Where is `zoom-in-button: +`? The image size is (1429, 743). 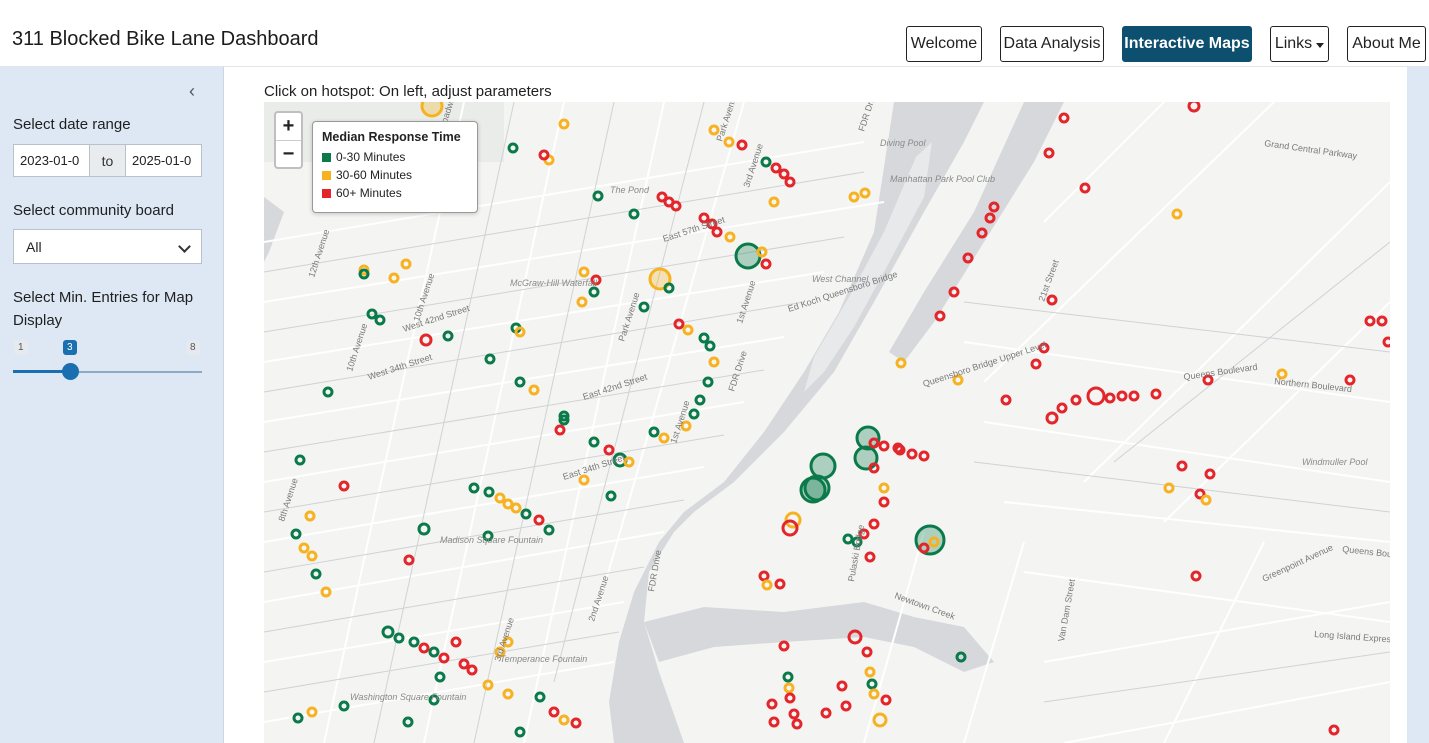
zoom-in-button: + is located at coordinates (288, 127).